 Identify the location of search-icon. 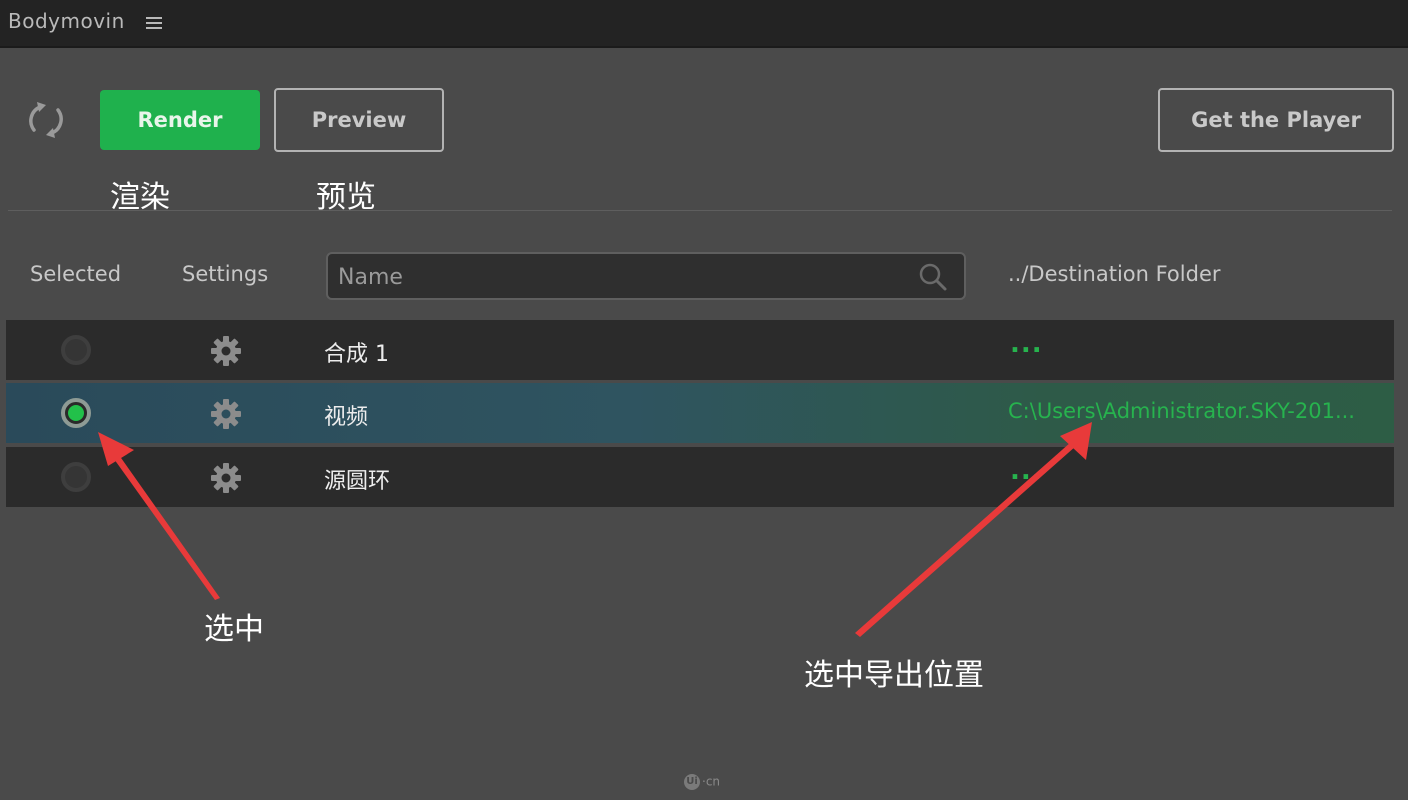
(933, 277).